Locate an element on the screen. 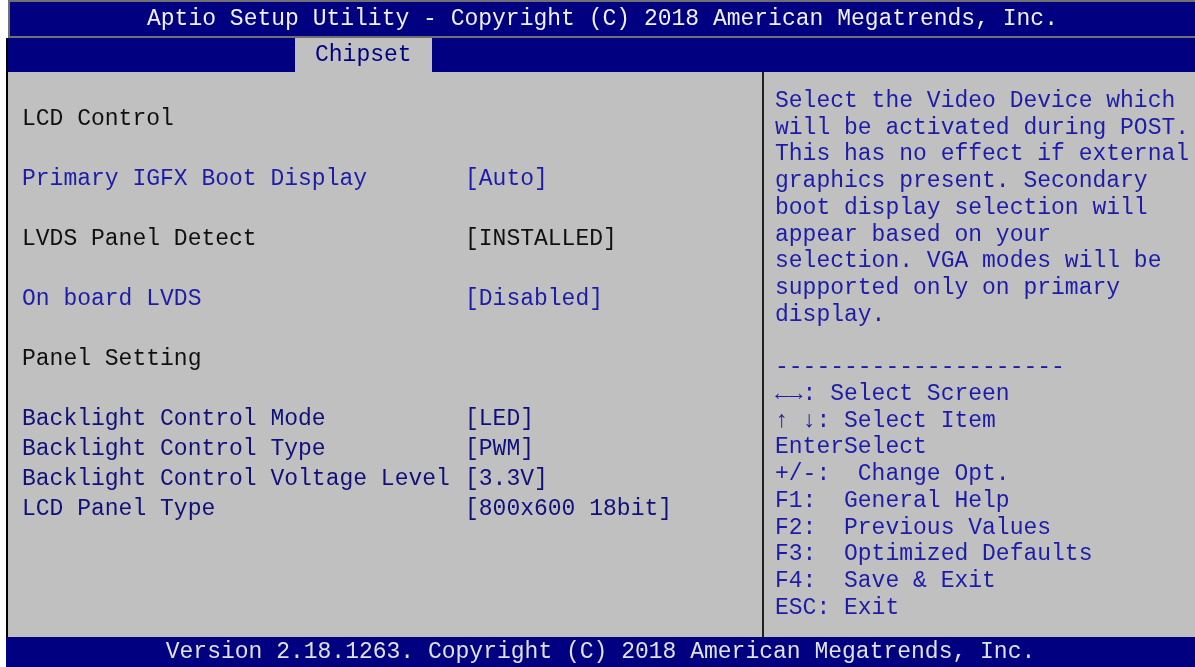 This screenshot has width=1195, height=667. setting-label: Backlight Control Type is located at coordinates (174, 449).